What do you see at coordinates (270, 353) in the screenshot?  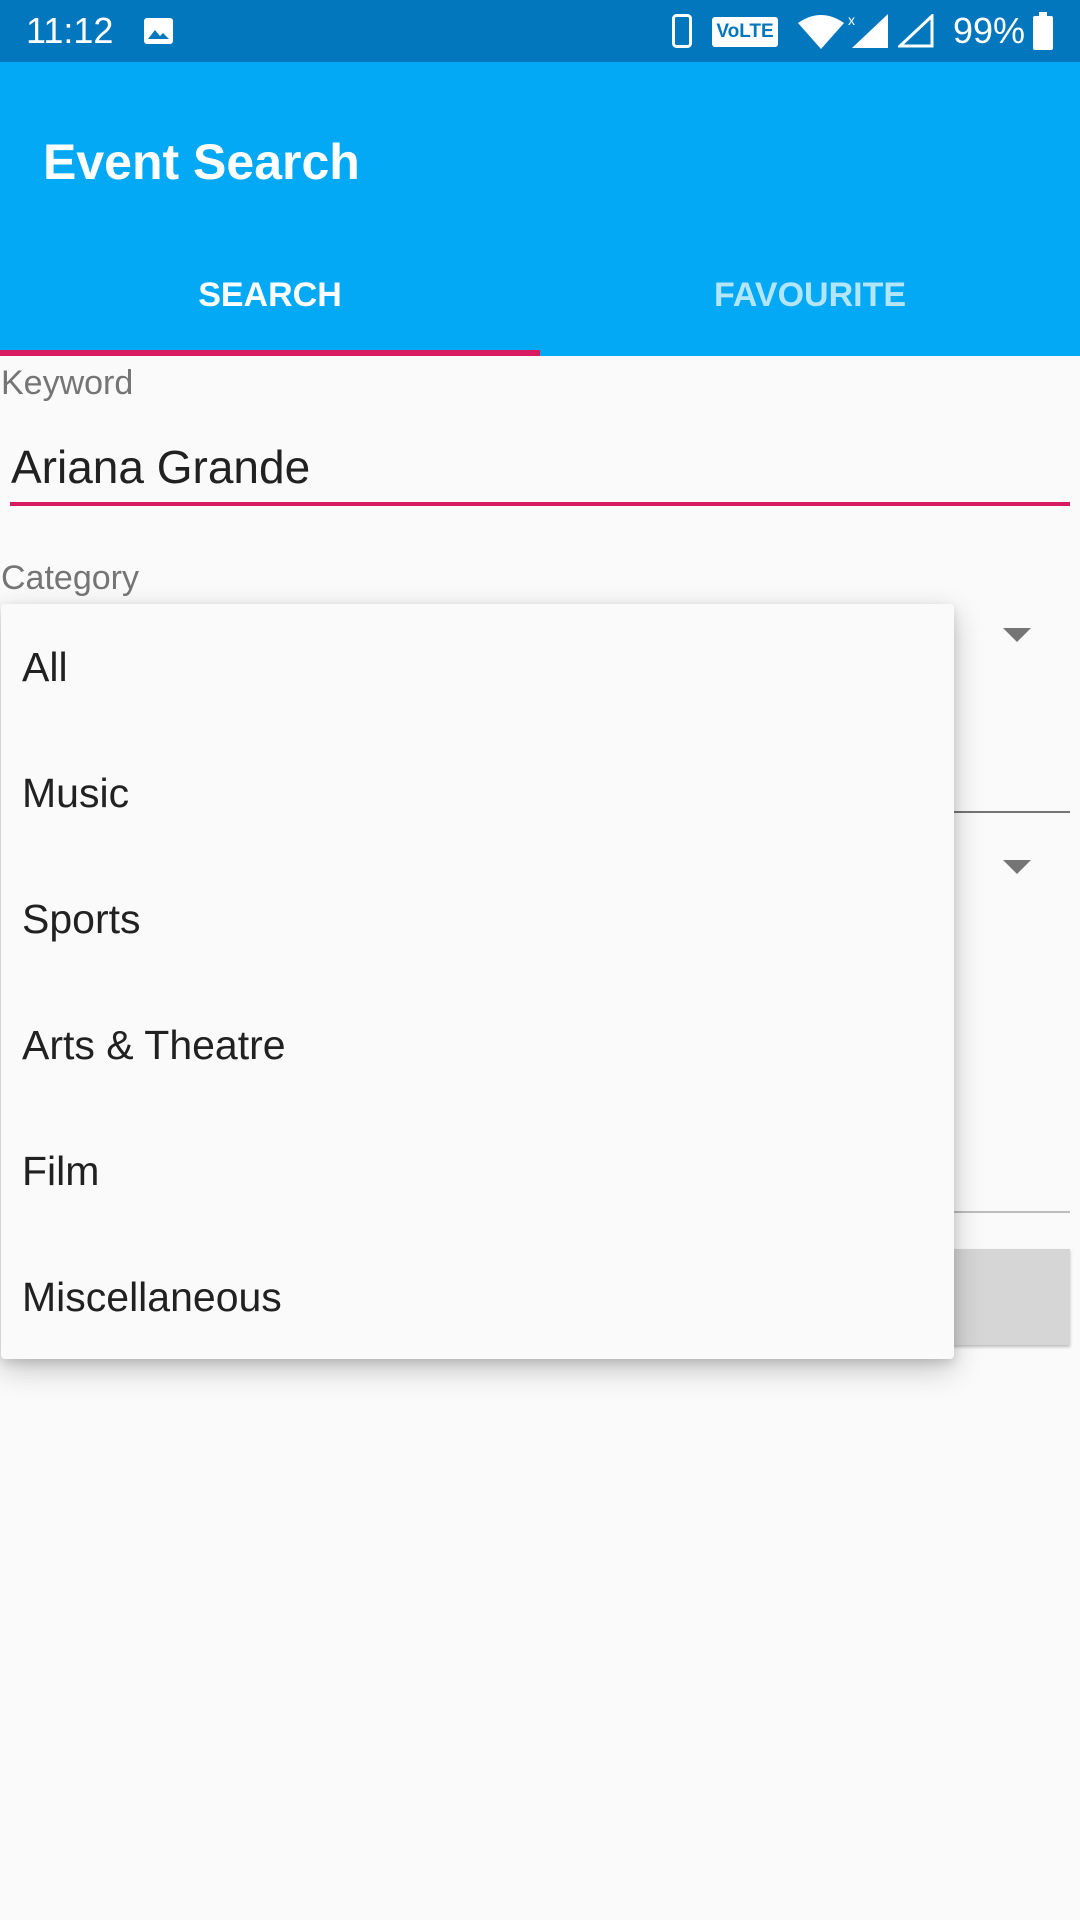 I see `tab-indicator` at bounding box center [270, 353].